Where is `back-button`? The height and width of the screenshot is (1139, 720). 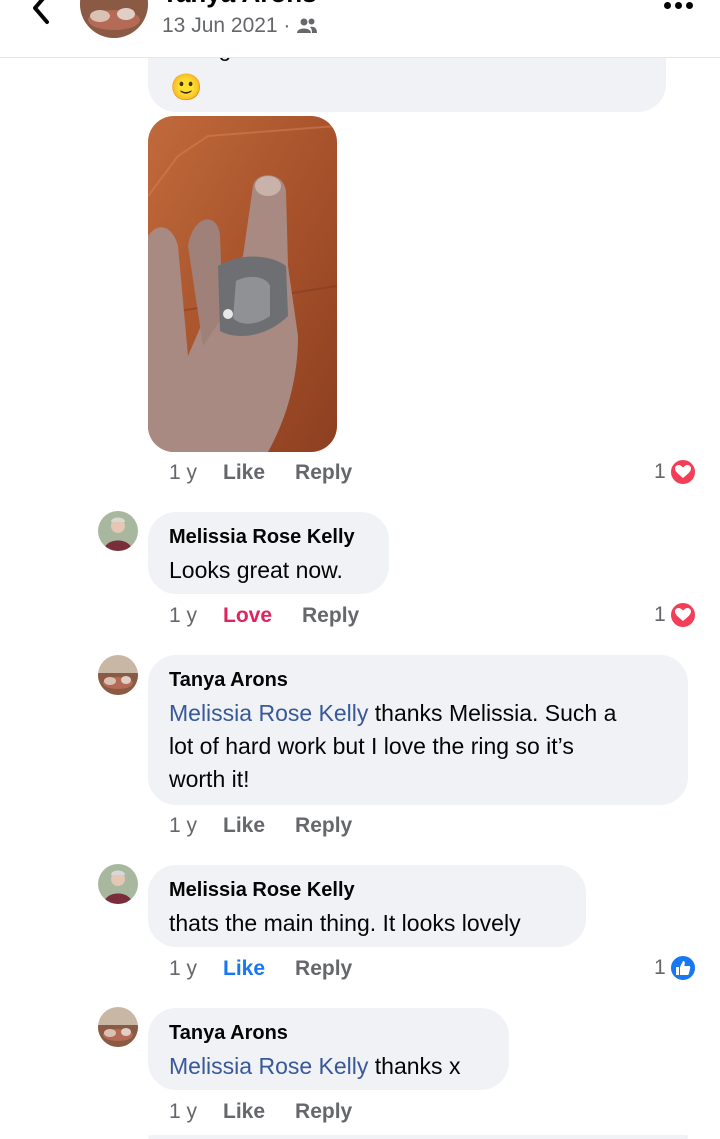
back-button is located at coordinates (40, 15).